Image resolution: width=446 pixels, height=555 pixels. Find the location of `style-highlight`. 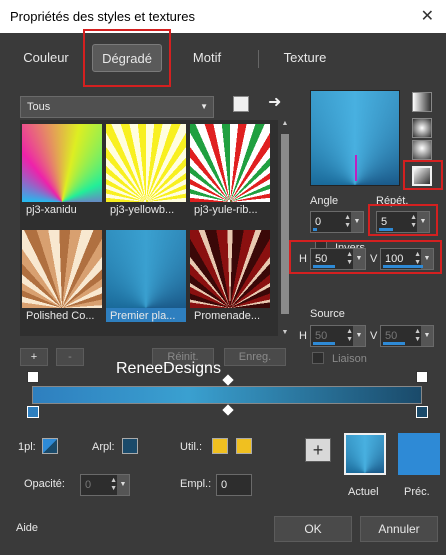

style-highlight is located at coordinates (423, 175).